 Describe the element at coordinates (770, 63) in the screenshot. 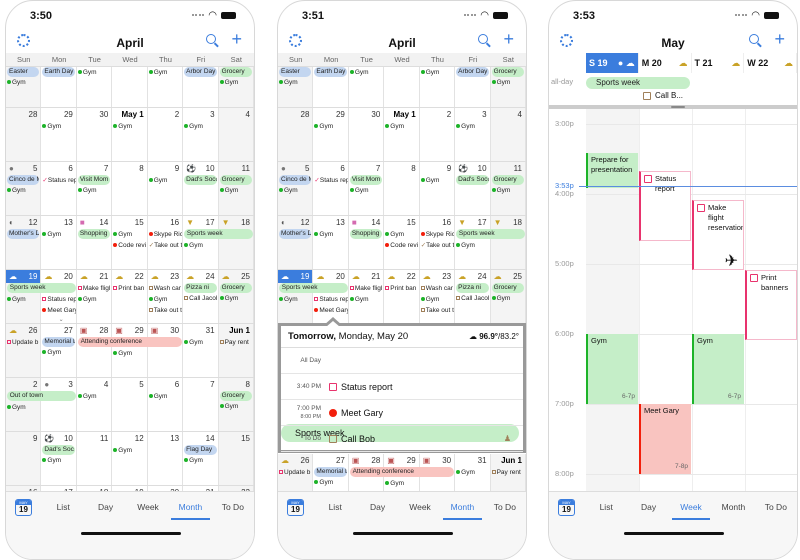

I see `day-header: W 22 ☁` at that location.